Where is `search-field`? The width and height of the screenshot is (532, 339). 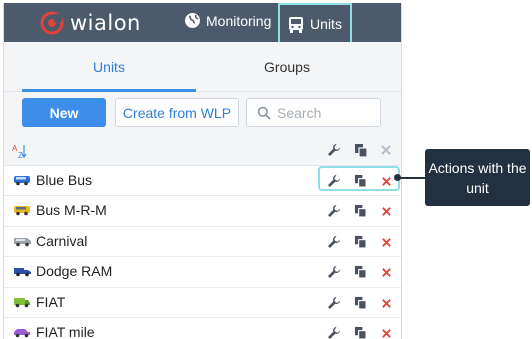
search-field is located at coordinates (313, 112).